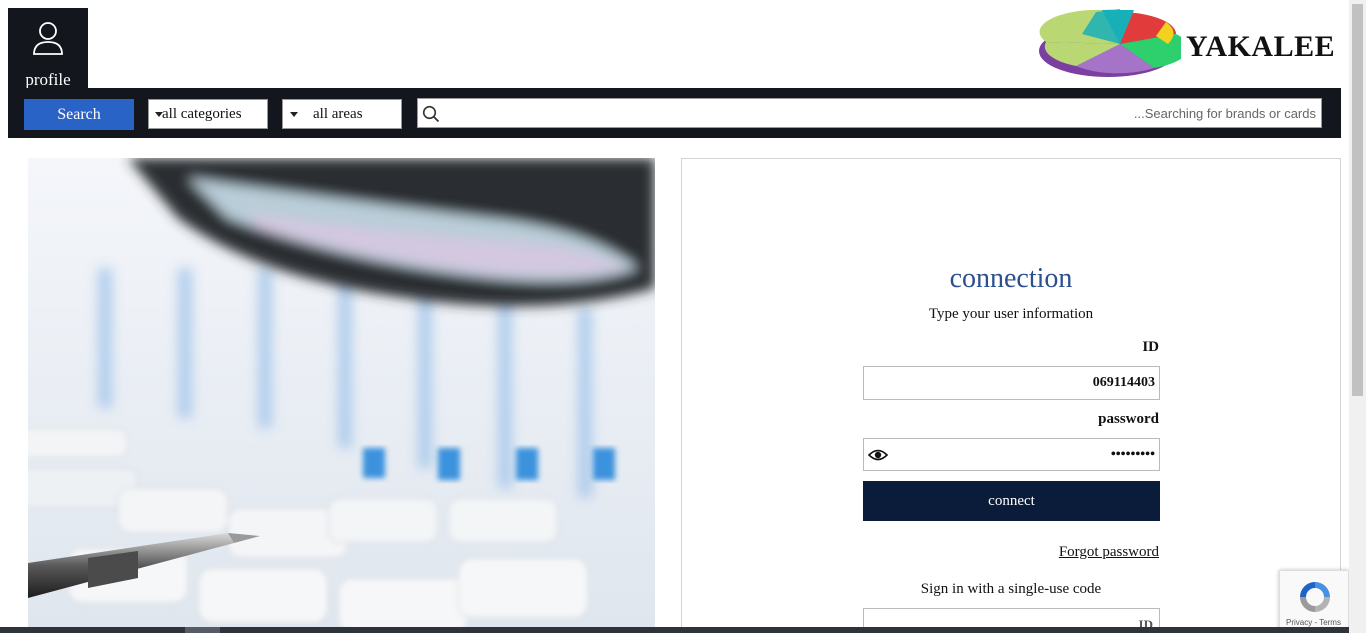 The width and height of the screenshot is (1366, 633). Describe the element at coordinates (1315, 597) in the screenshot. I see `recaptcha-logo-icon` at that location.